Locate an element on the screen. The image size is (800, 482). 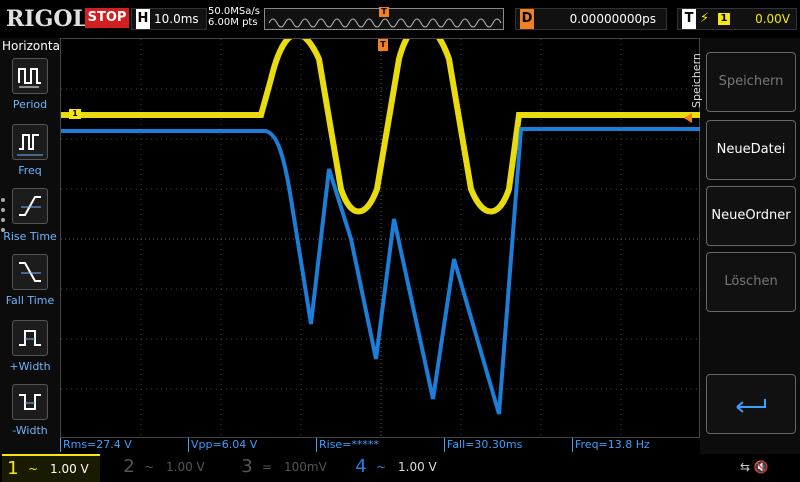
channel-4-number: 4 is located at coordinates (361, 466).